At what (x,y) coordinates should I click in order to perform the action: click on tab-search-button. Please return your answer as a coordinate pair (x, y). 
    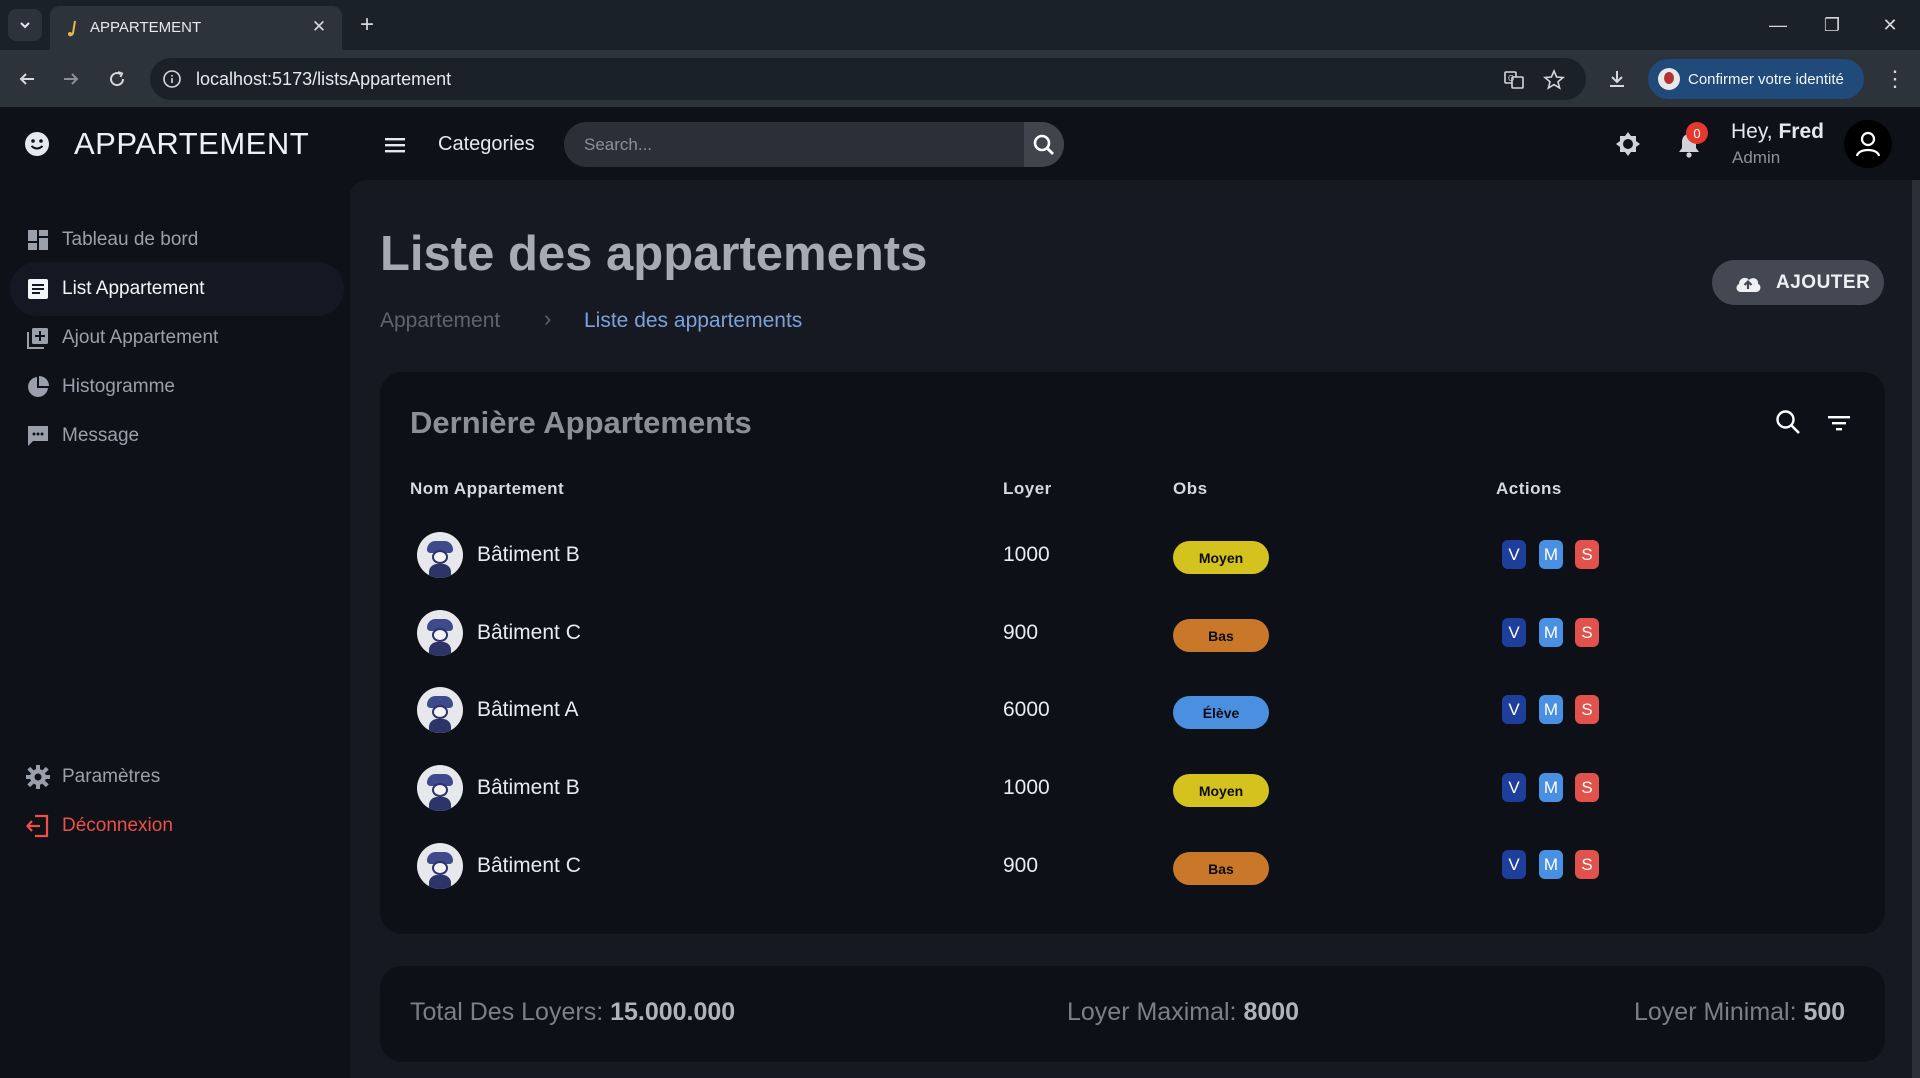
    Looking at the image, I should click on (25, 25).